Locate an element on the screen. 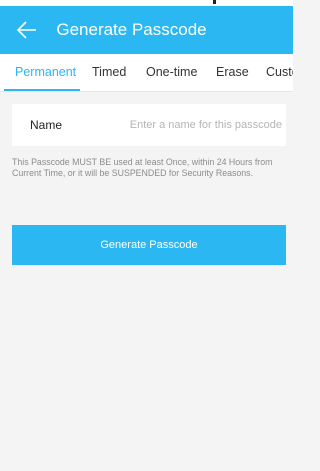 This screenshot has width=320, height=471. tab-erase: Erase is located at coordinates (232, 72).